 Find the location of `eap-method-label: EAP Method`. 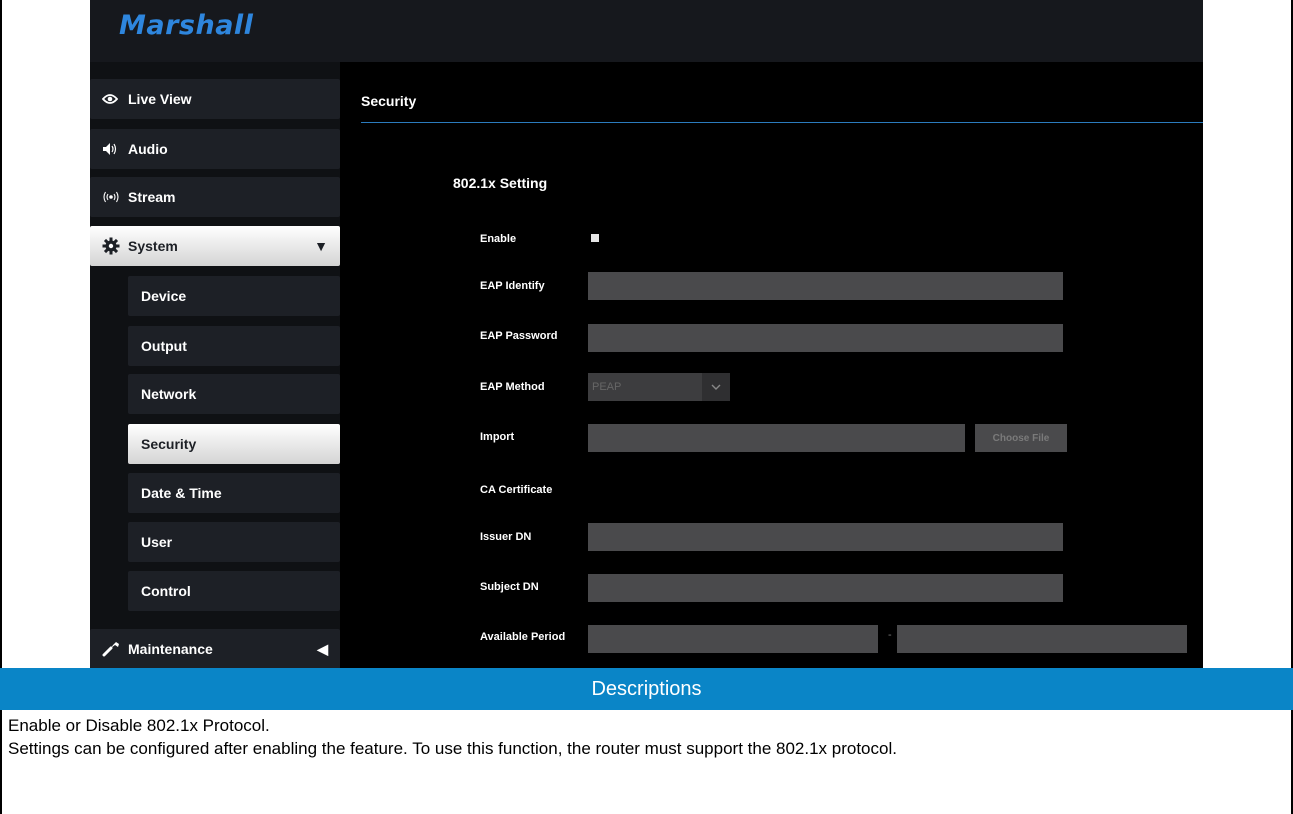

eap-method-label: EAP Method is located at coordinates (512, 387).